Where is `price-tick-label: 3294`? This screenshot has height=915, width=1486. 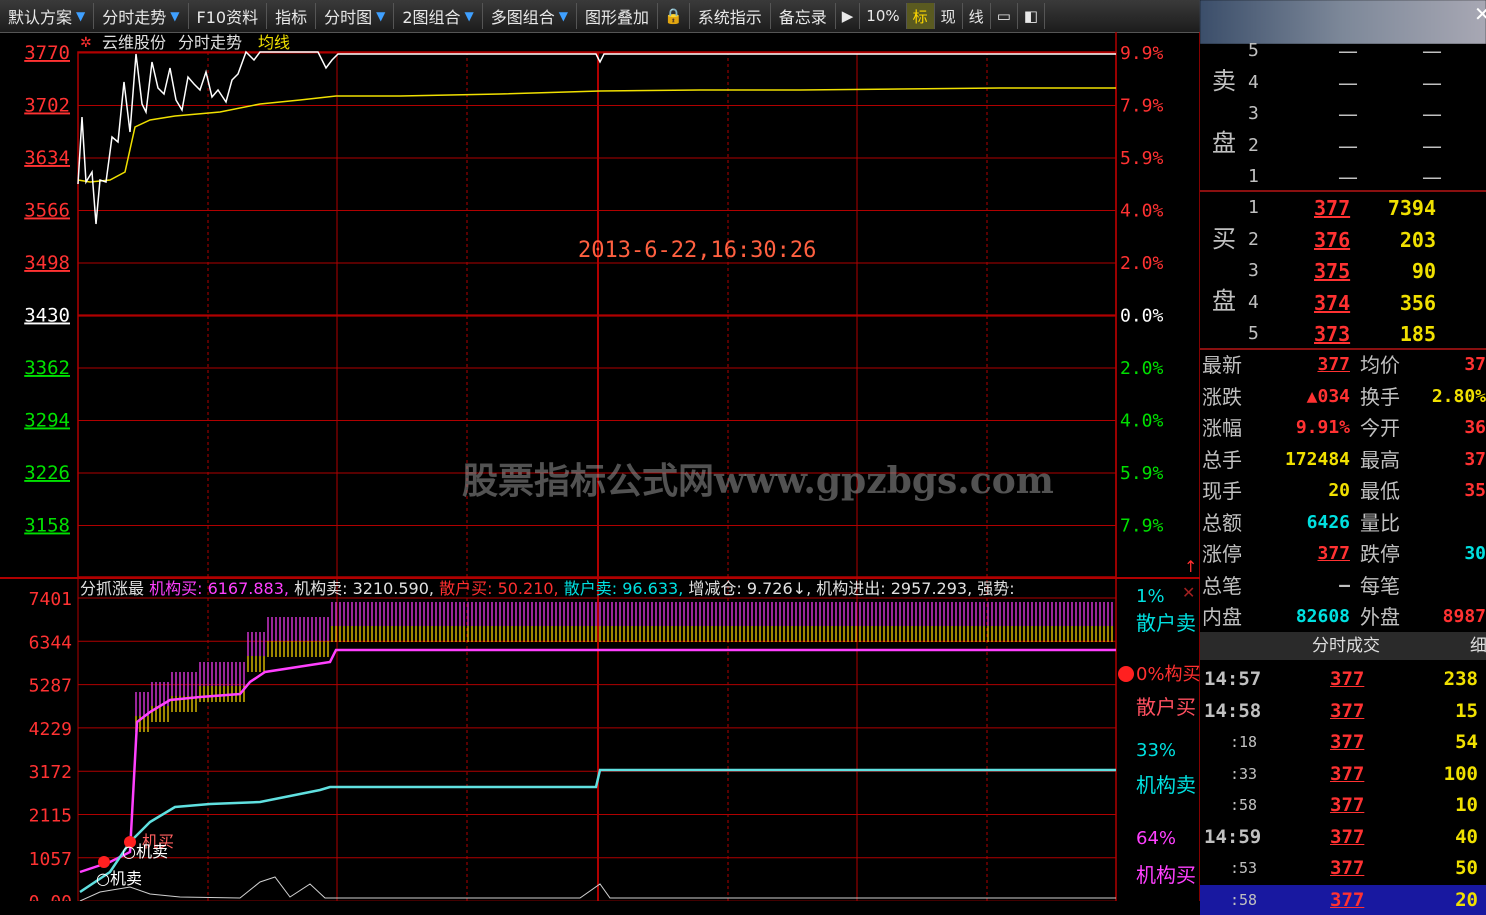
price-tick-label: 3294 is located at coordinates (47, 421).